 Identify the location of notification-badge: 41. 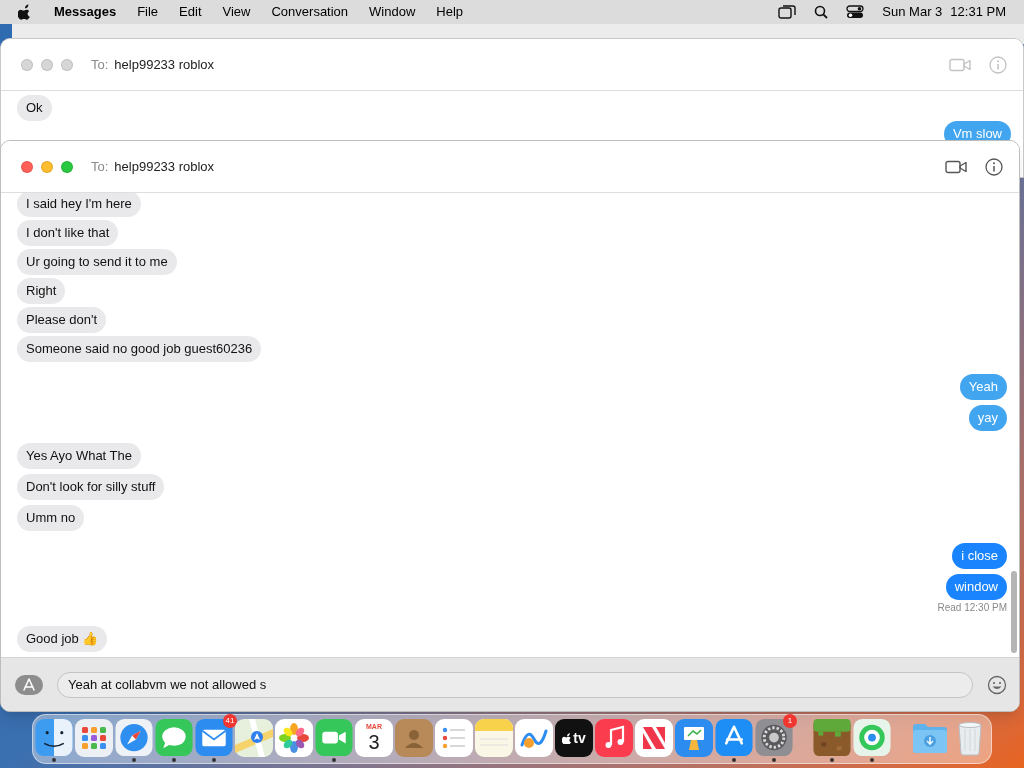
(230, 721).